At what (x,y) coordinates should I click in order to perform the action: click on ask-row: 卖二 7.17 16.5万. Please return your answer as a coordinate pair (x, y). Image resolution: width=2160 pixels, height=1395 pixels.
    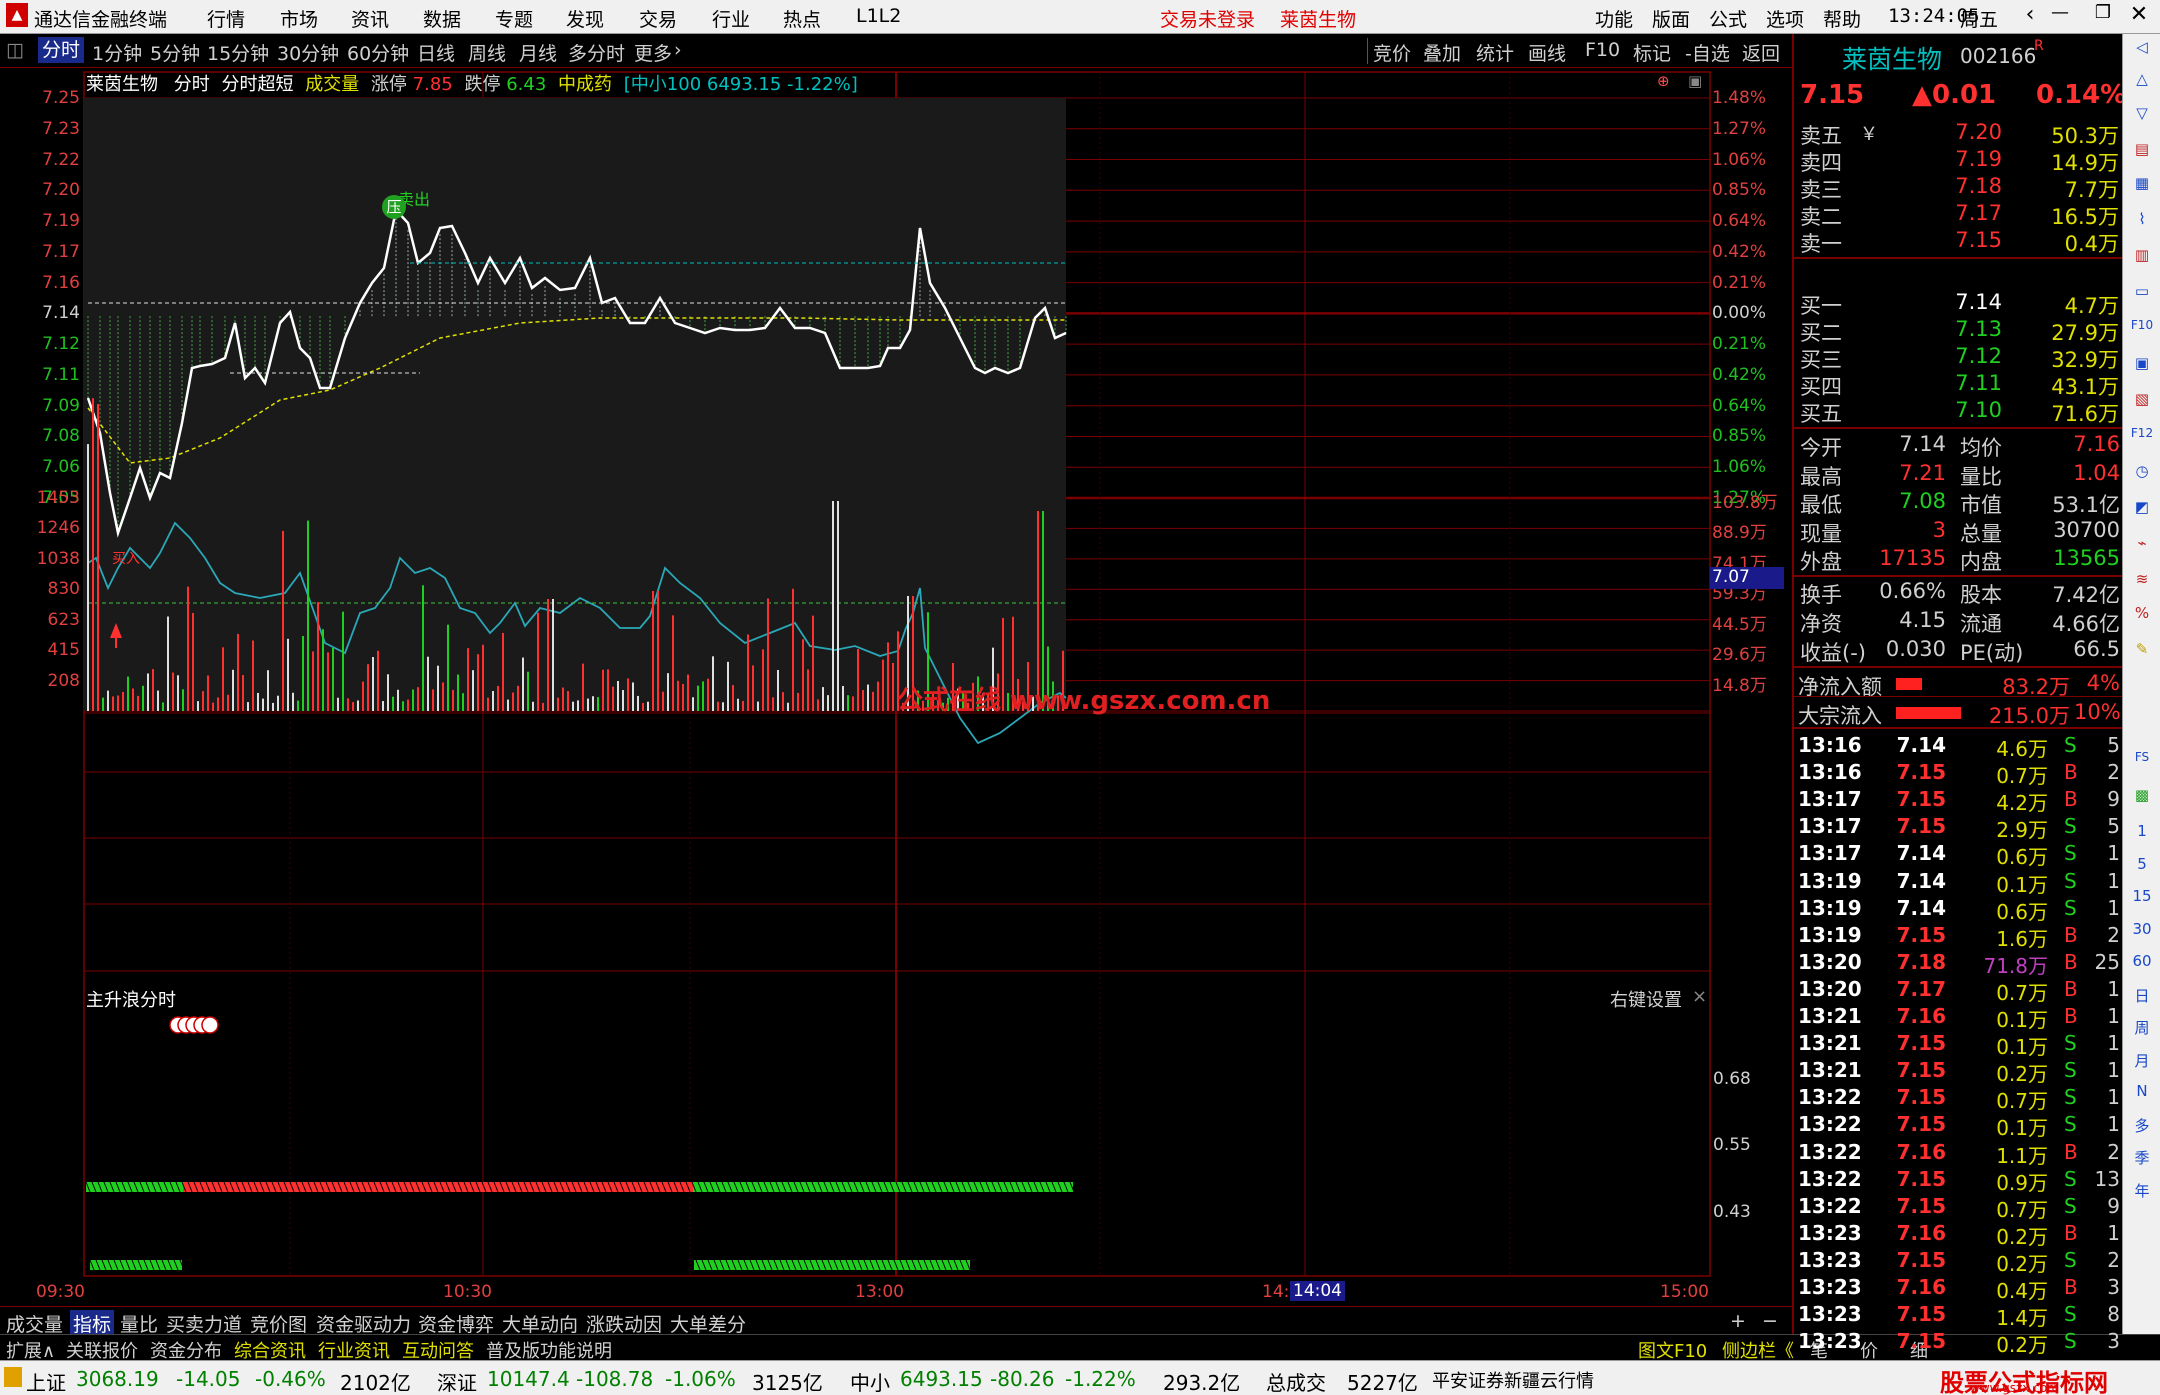
    Looking at the image, I should click on (1959, 215).